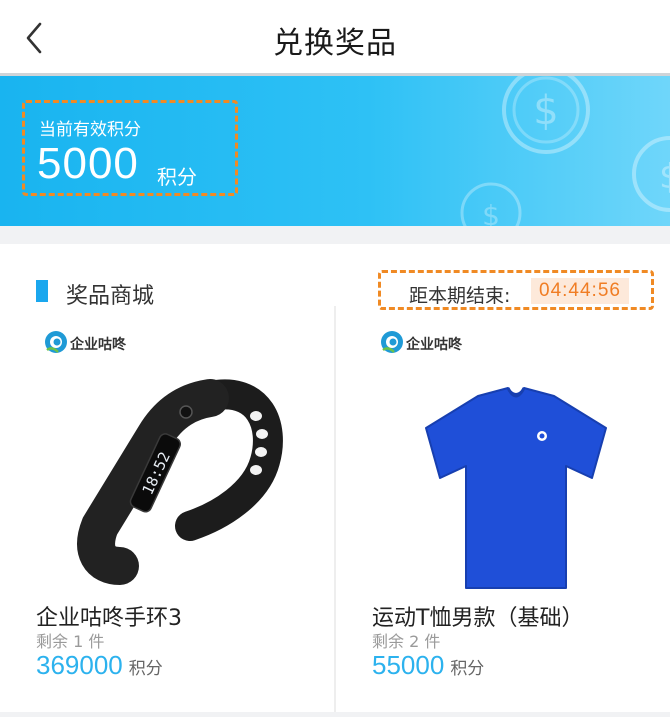 The height and width of the screenshot is (717, 670). What do you see at coordinates (90, 130) in the screenshot?
I see `points-label: 当前有效积分` at bounding box center [90, 130].